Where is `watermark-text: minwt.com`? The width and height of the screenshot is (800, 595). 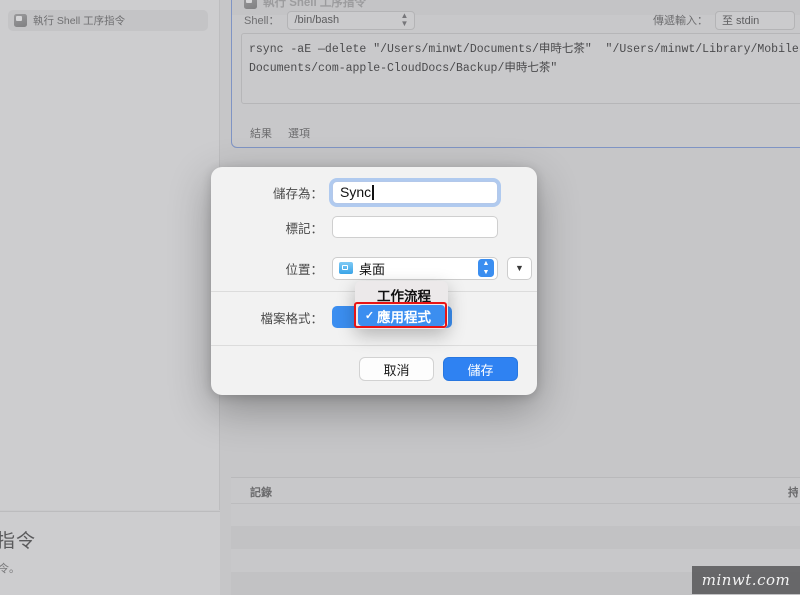
watermark-text: minwt.com is located at coordinates (746, 580).